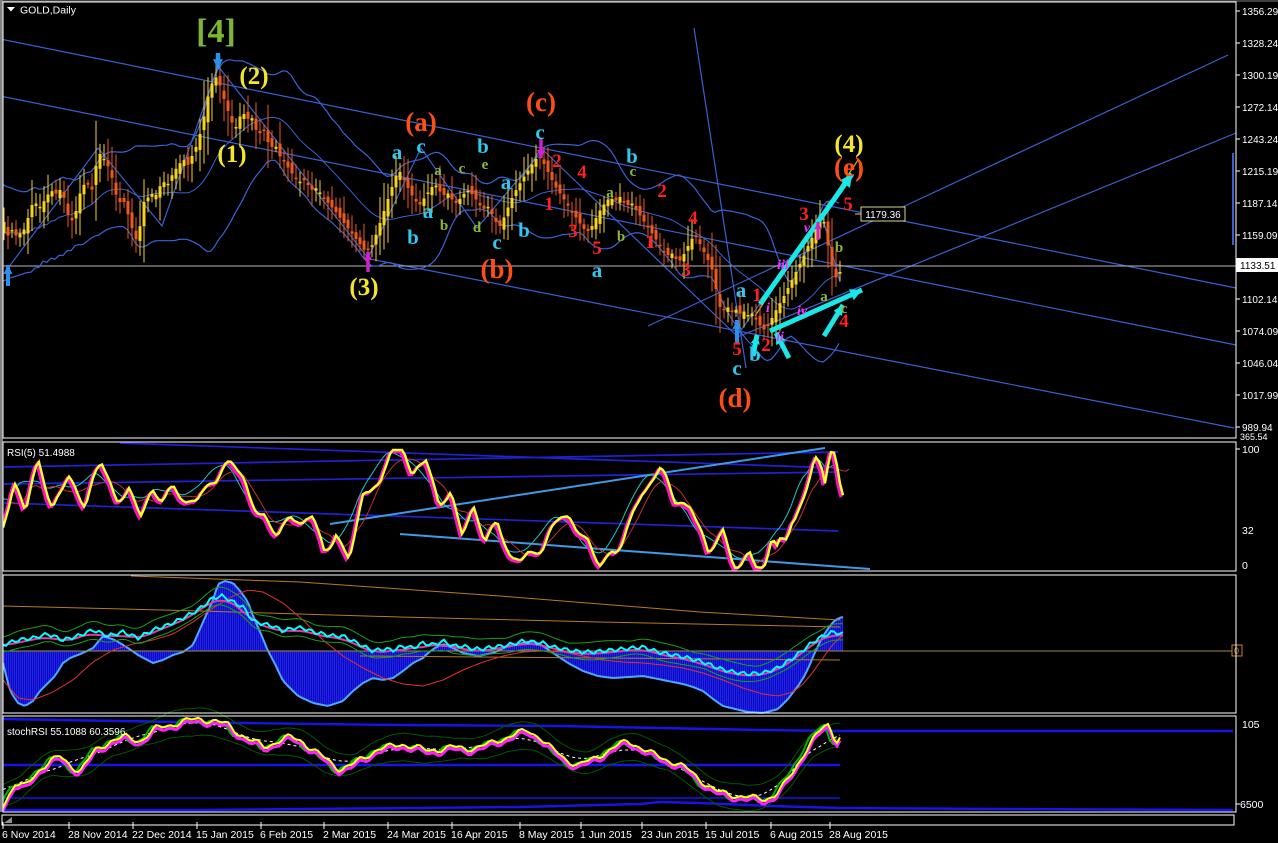  I want to click on svg-text: (e), so click(849, 167).